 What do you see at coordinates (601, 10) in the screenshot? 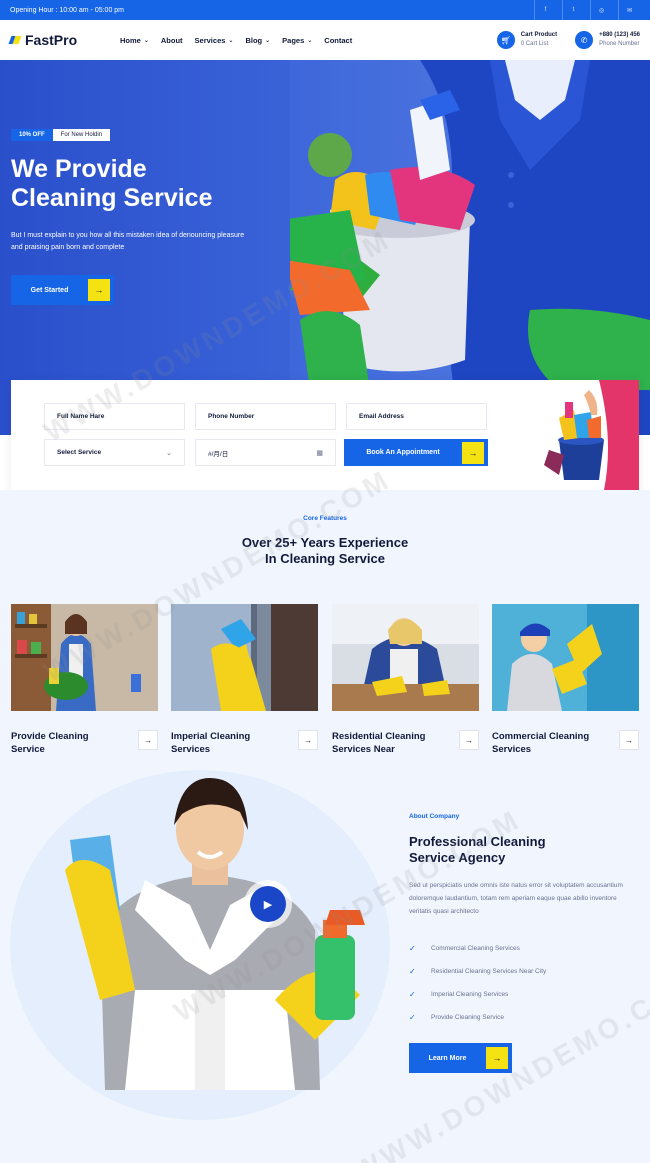
I see `instagram-icon: ◎` at bounding box center [601, 10].